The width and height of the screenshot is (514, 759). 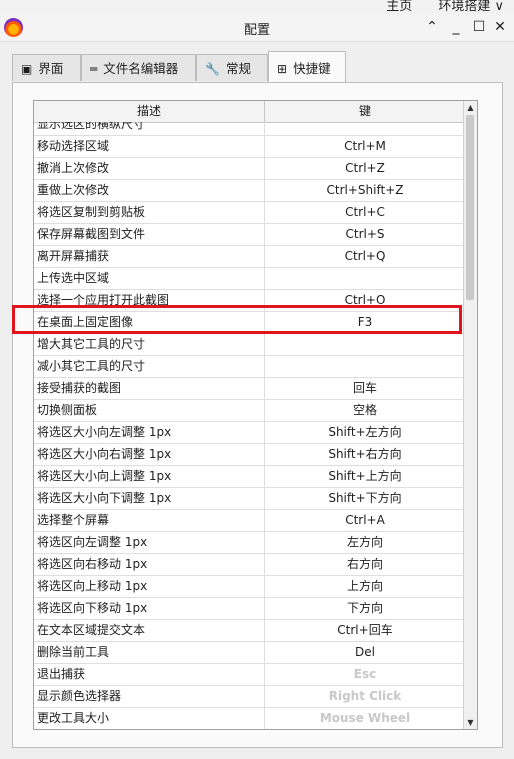 What do you see at coordinates (61, 674) in the screenshot?
I see `shortcut-description: 退出捕获` at bounding box center [61, 674].